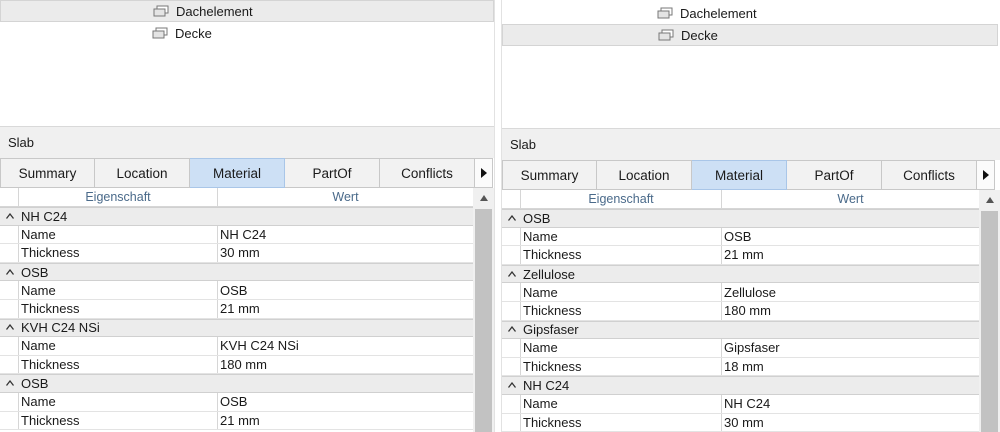 The image size is (1000, 432). What do you see at coordinates (747, 311) in the screenshot?
I see `property-value: 180 mm` at bounding box center [747, 311].